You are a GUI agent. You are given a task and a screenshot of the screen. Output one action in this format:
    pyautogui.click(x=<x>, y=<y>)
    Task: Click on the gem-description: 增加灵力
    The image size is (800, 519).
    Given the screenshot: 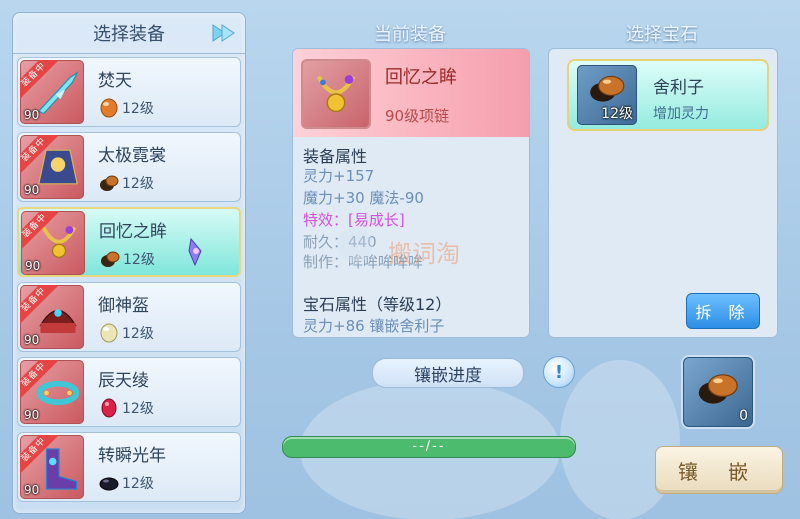 What is the action you would take?
    pyautogui.click(x=681, y=114)
    